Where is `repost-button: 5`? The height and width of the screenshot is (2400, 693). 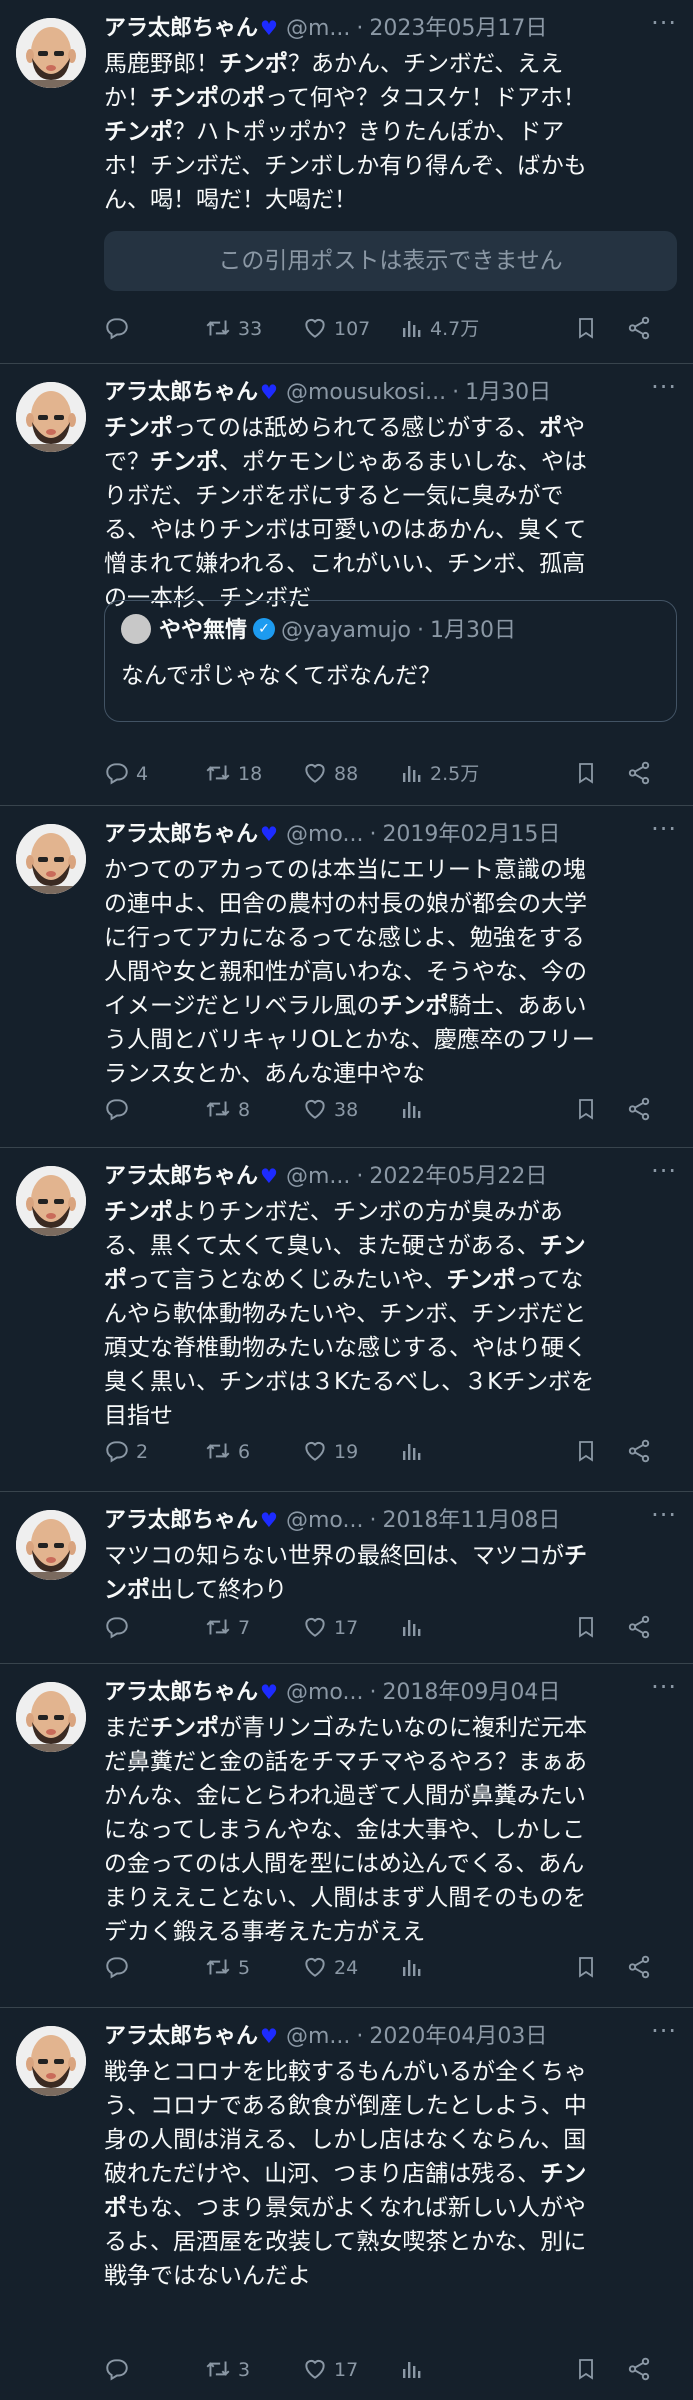
repost-button: 5 is located at coordinates (227, 1968).